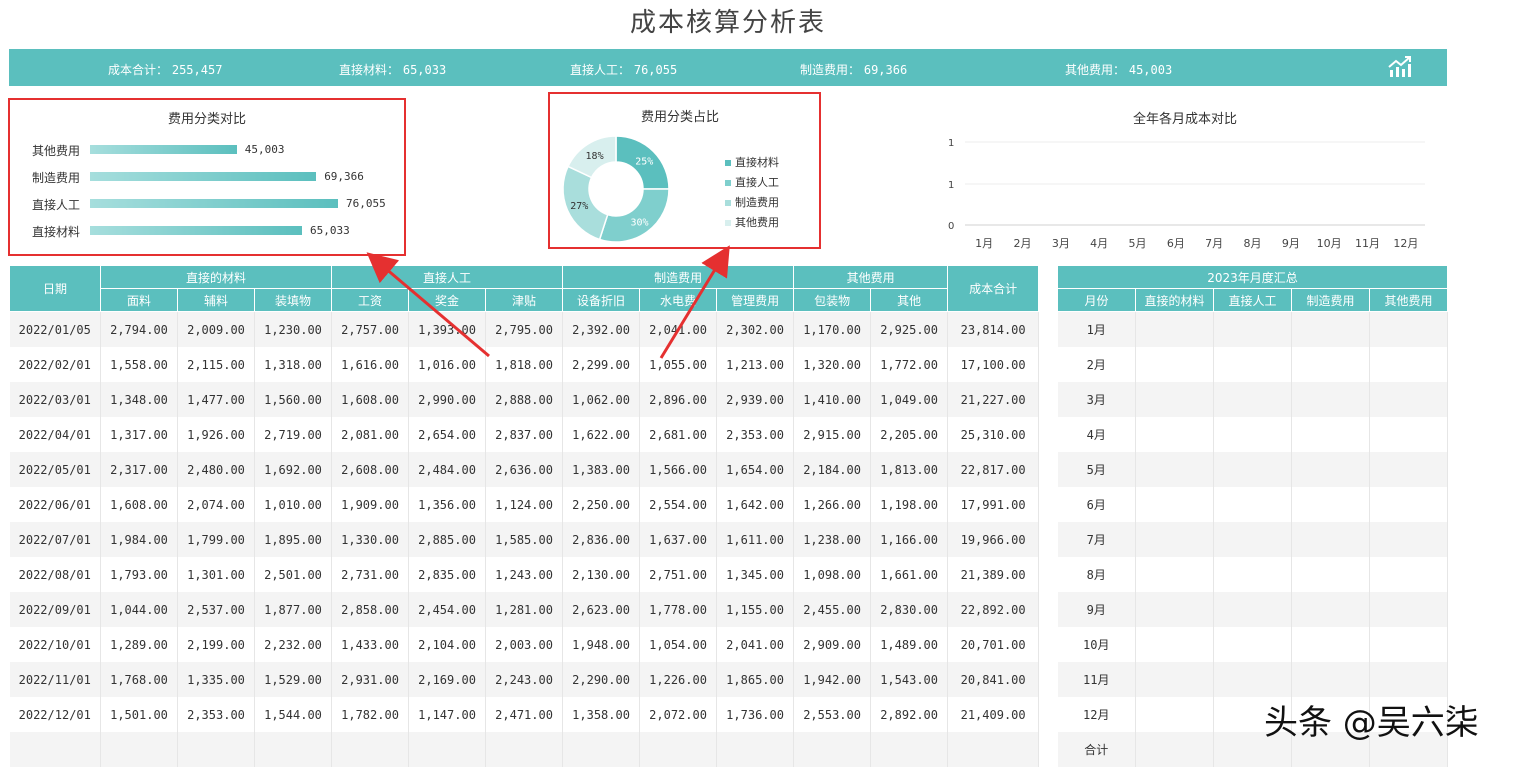 The height and width of the screenshot is (767, 1529). I want to click on date-cell: 2022/03/01, so click(55, 399).